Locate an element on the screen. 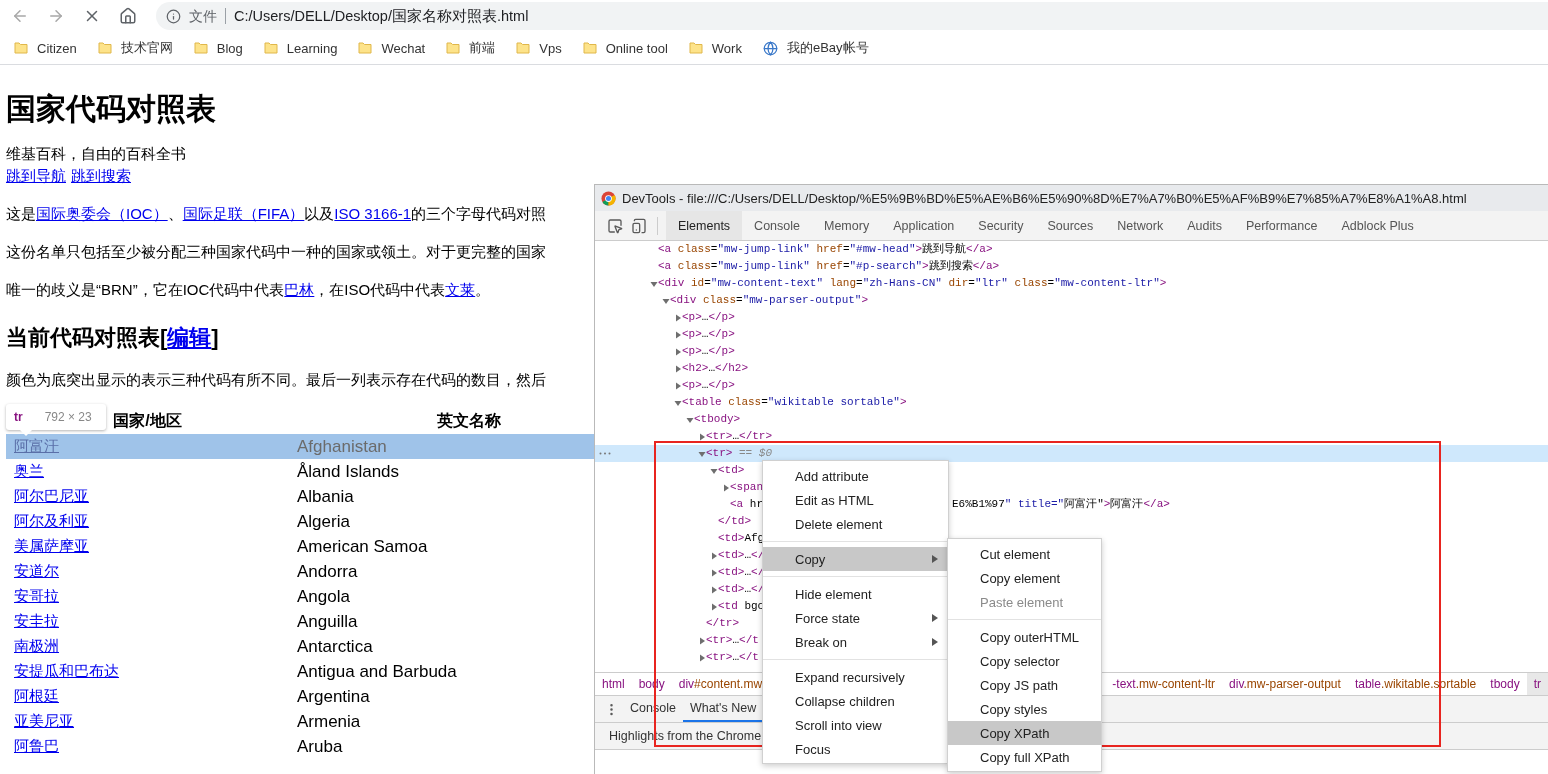 The height and width of the screenshot is (774, 1548). menu-item: Copy is located at coordinates (855, 559).